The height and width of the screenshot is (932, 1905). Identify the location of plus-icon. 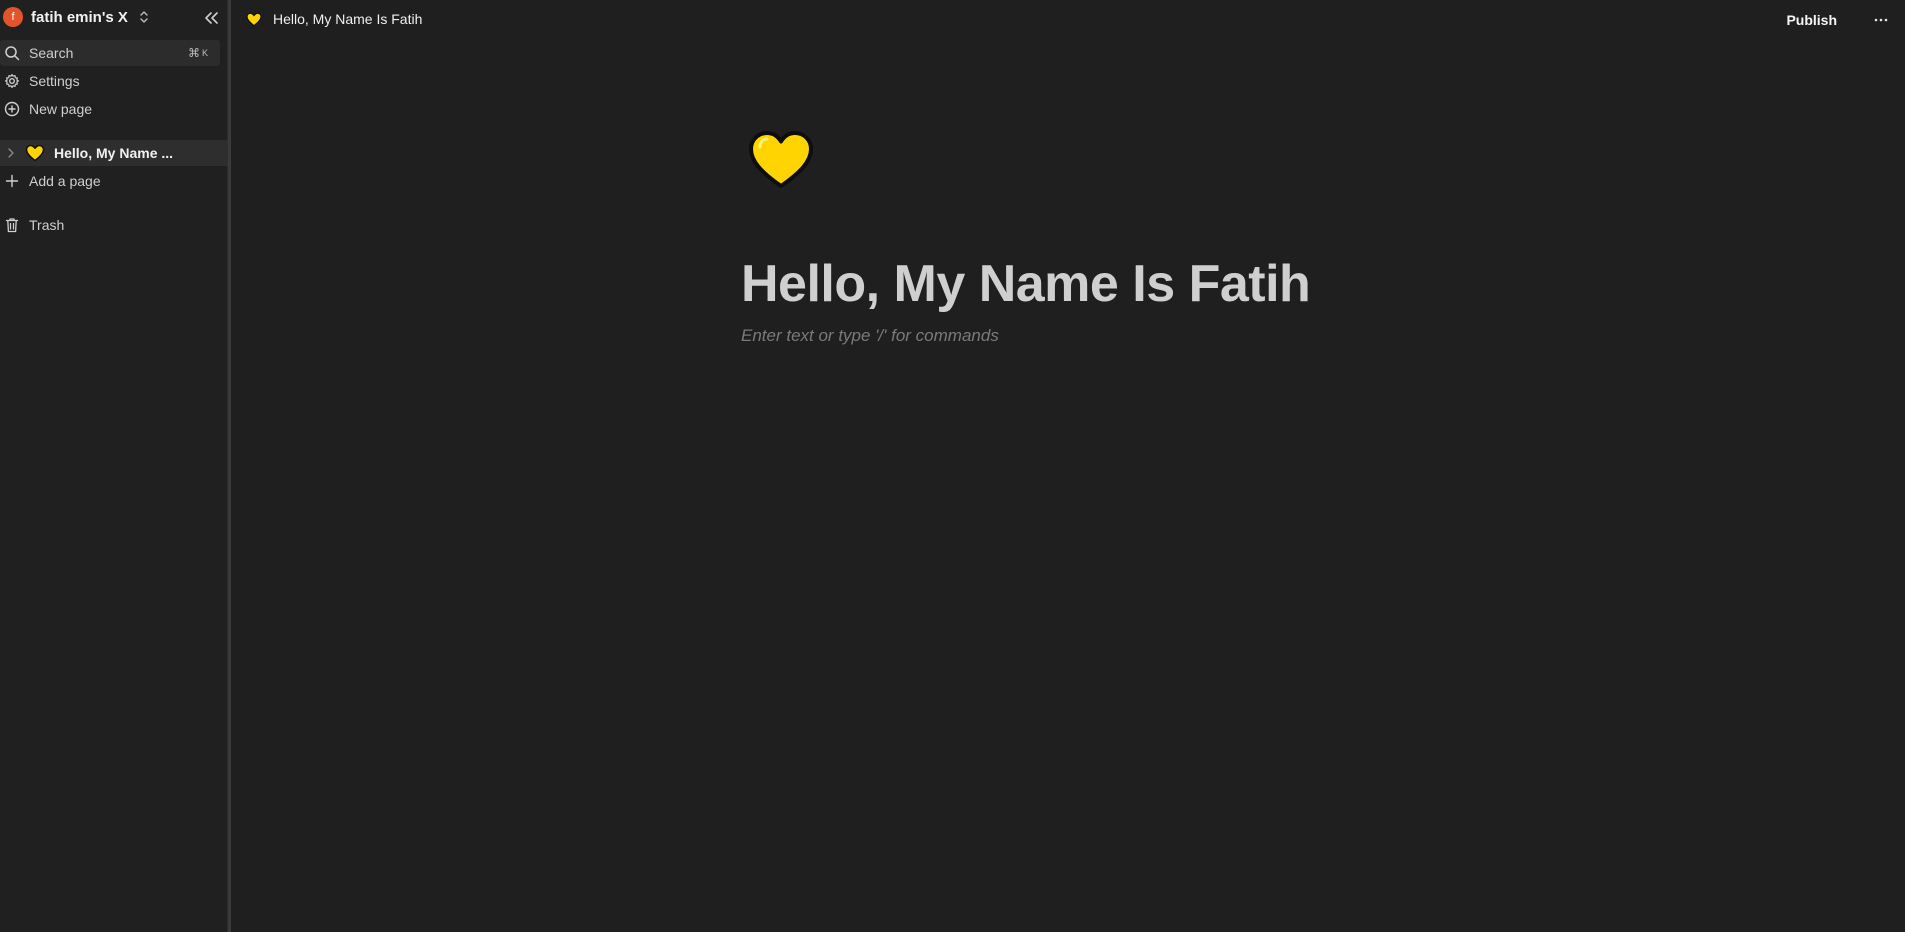
(12, 181).